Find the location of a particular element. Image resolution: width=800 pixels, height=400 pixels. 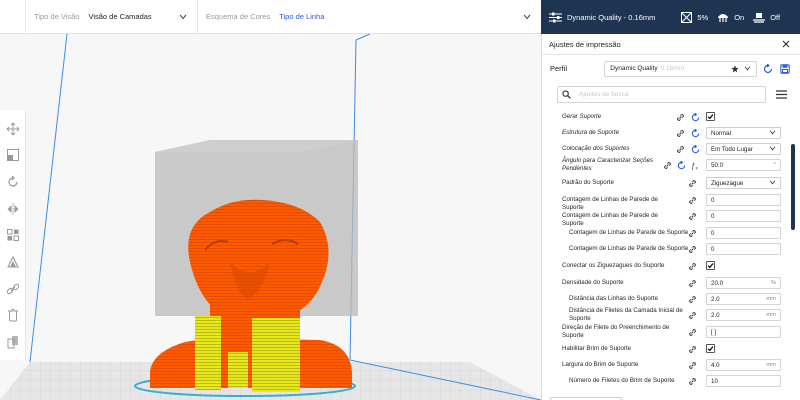

settings-scrollbar is located at coordinates (793, 187).